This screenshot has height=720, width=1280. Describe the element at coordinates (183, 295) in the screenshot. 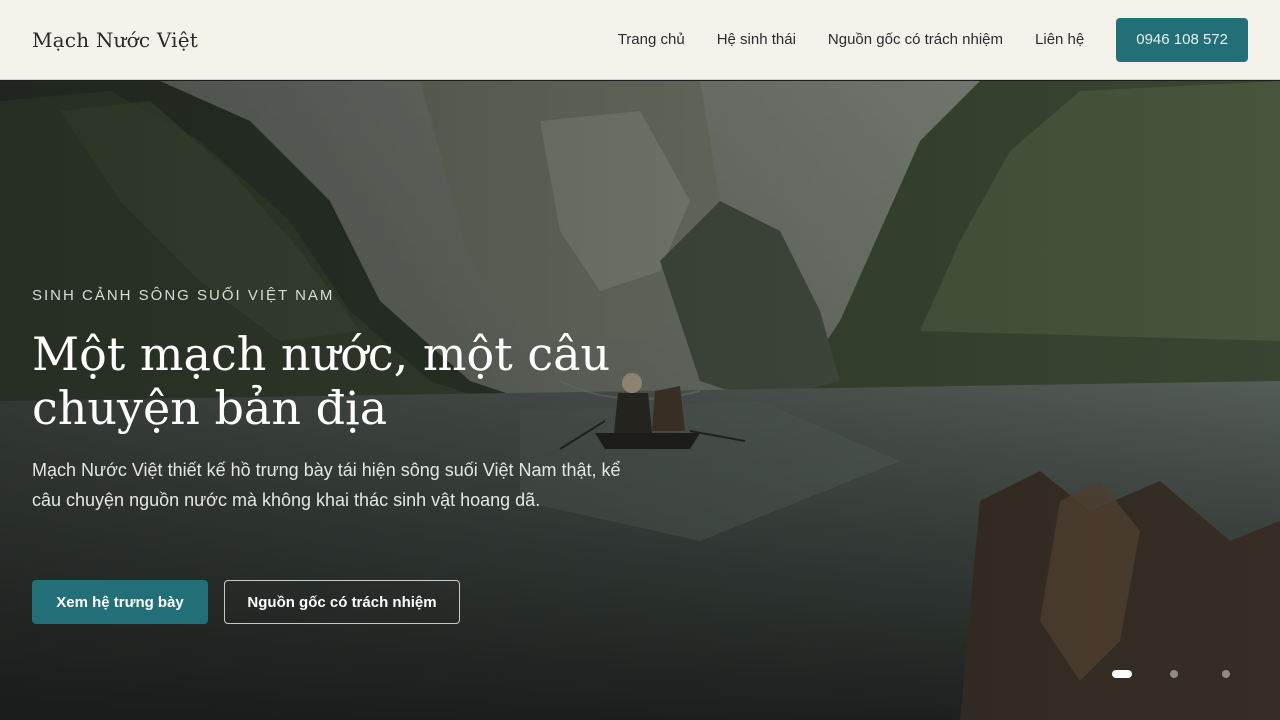

I see `hero-eyebrow: SINH CẢNH SÔNG SUỐI VIỆT NAM` at that location.